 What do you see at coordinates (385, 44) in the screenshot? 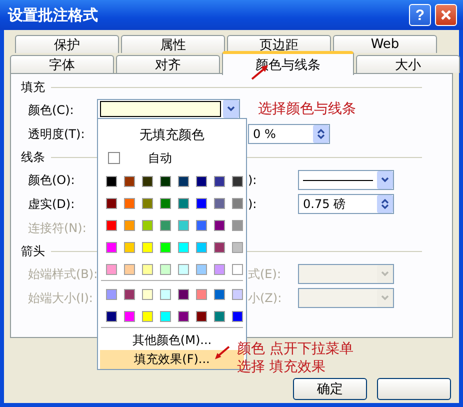
I see `tab: Web` at bounding box center [385, 44].